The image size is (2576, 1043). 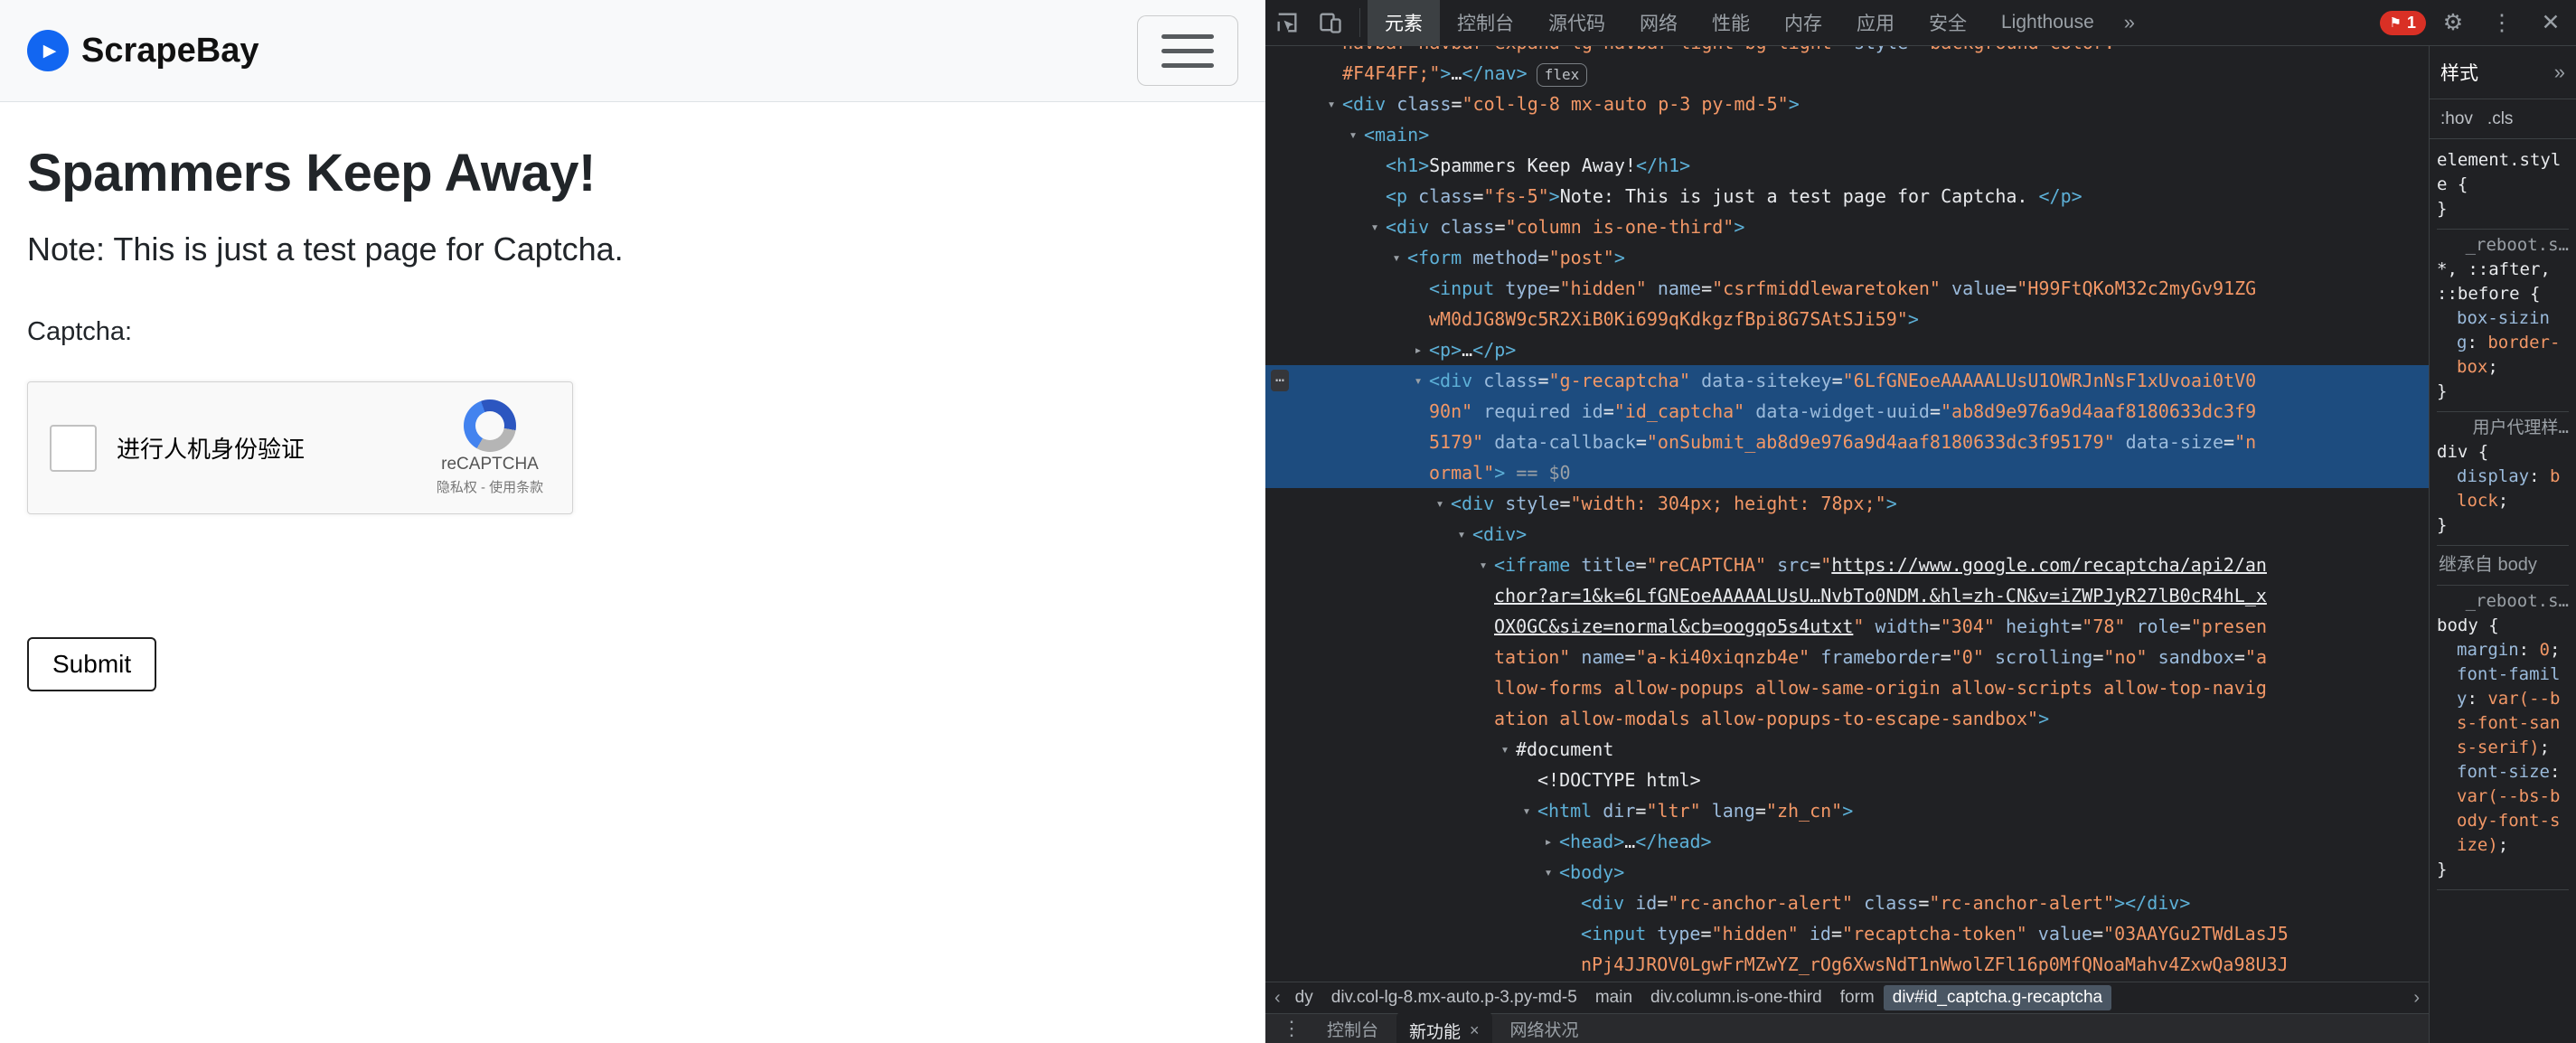 I want to click on recaptcha-terms-links: 隐私权 - 使用条款, so click(x=490, y=486).